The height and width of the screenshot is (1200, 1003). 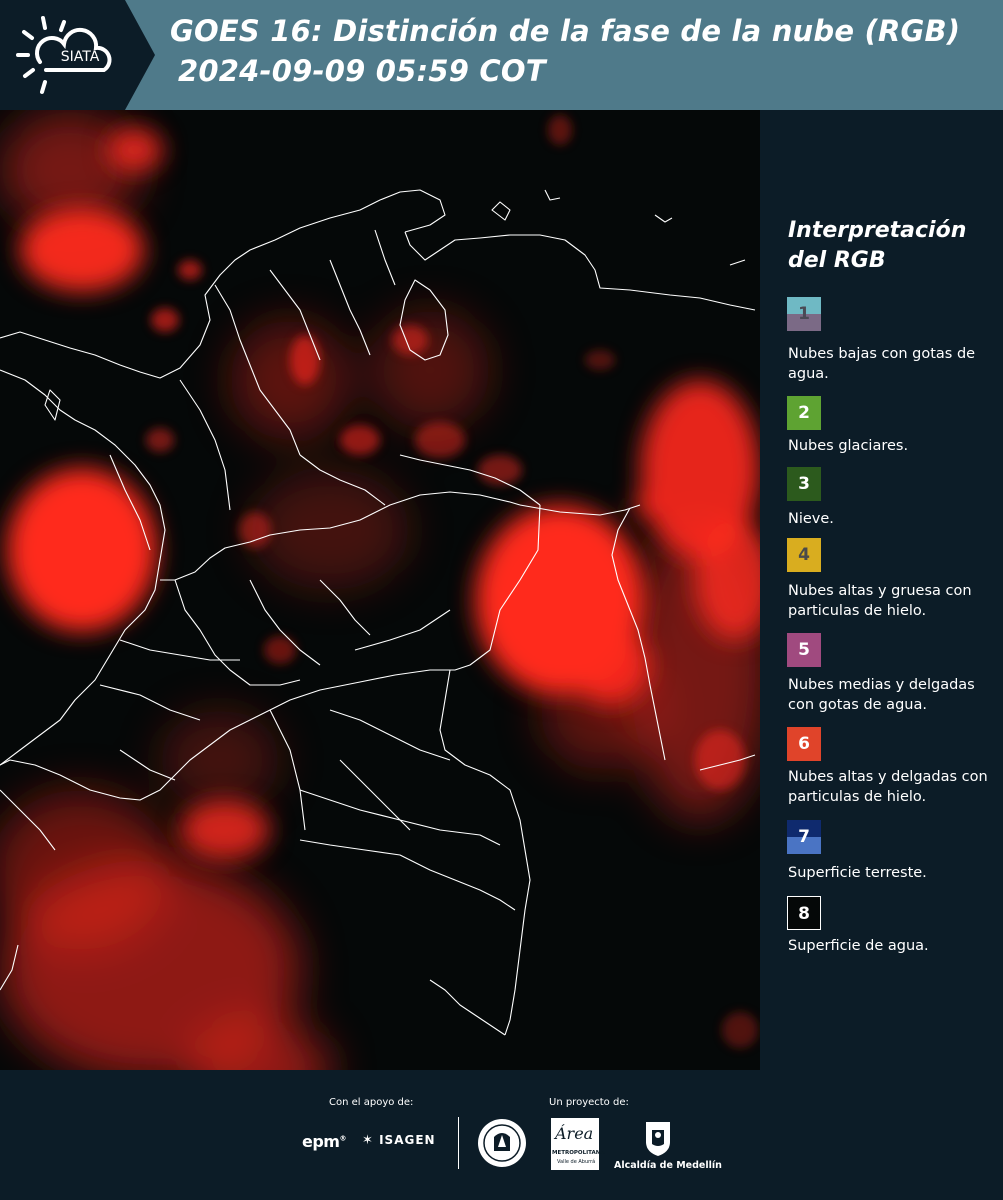 What do you see at coordinates (371, 1102) in the screenshot?
I see `support-label: Con el apoyo de:` at bounding box center [371, 1102].